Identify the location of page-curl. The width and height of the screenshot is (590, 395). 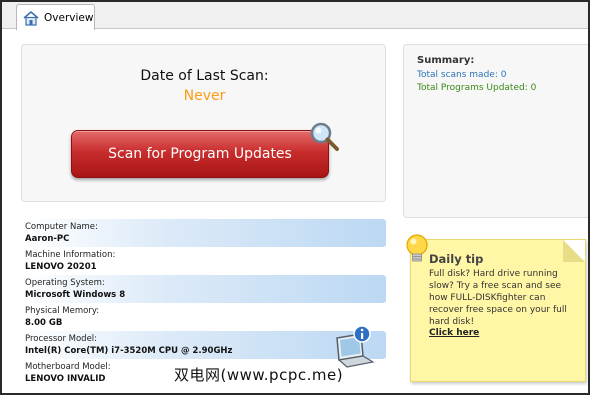
(574, 251).